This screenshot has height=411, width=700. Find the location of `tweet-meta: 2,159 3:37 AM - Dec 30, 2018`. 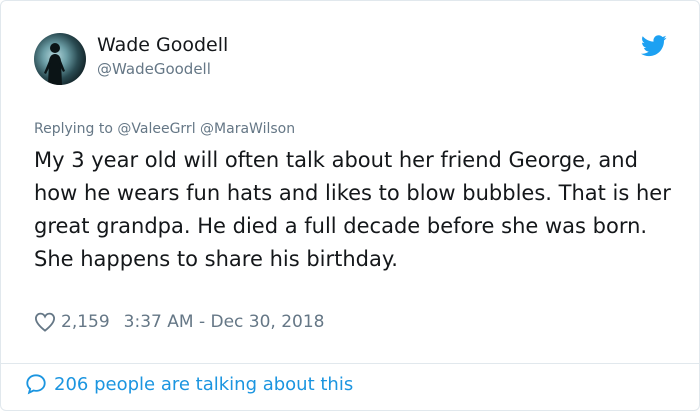

tweet-meta: 2,159 3:37 AM - Dec 30, 2018 is located at coordinates (179, 322).